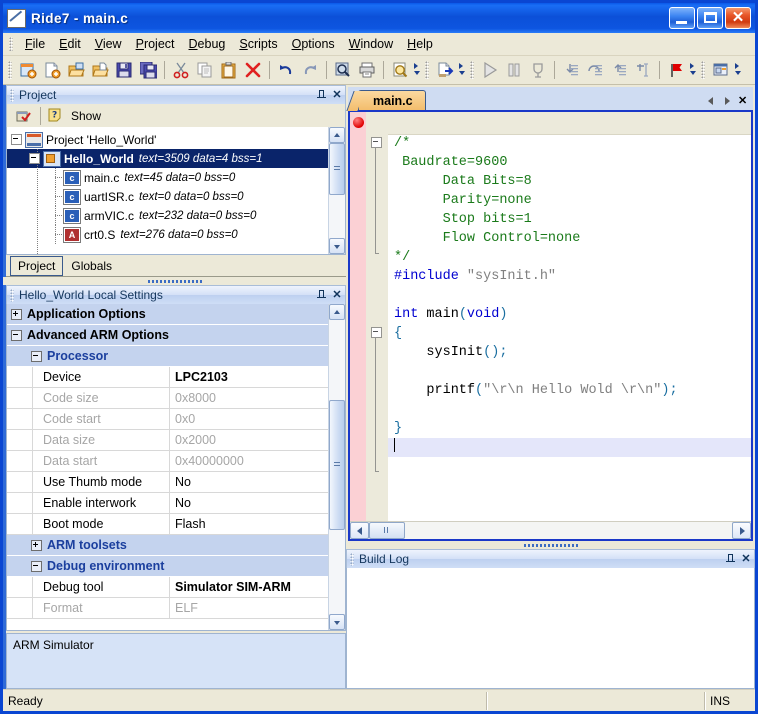  What do you see at coordinates (569, 390) in the screenshot?
I see `code-line-14: printf("\r\n Hello Wold \r\n");` at bounding box center [569, 390].